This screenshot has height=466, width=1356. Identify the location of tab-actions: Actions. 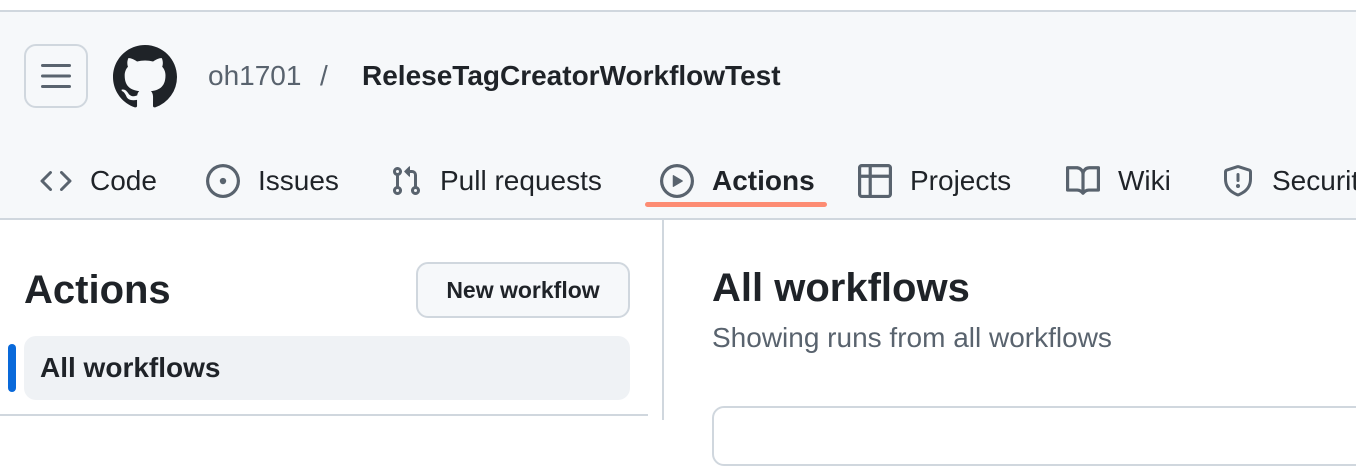
(737, 181).